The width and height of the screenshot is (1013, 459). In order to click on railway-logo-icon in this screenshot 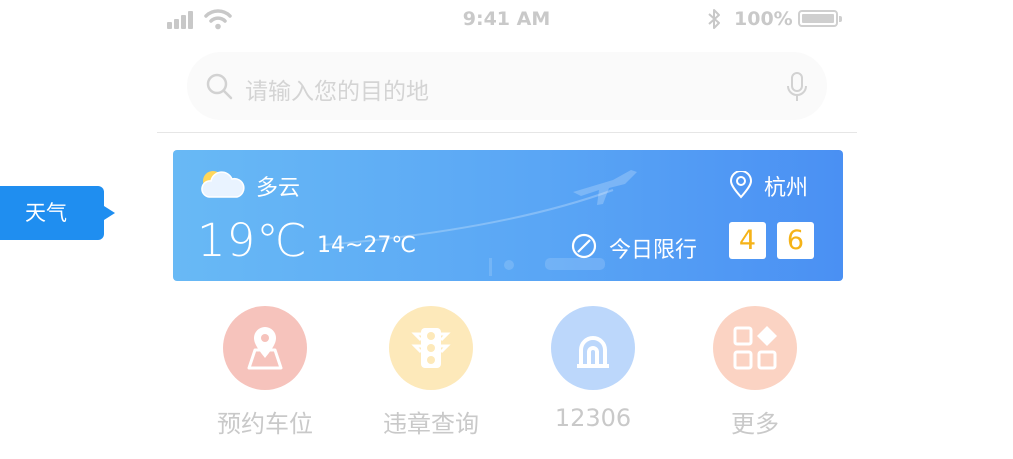, I will do `click(593, 352)`.